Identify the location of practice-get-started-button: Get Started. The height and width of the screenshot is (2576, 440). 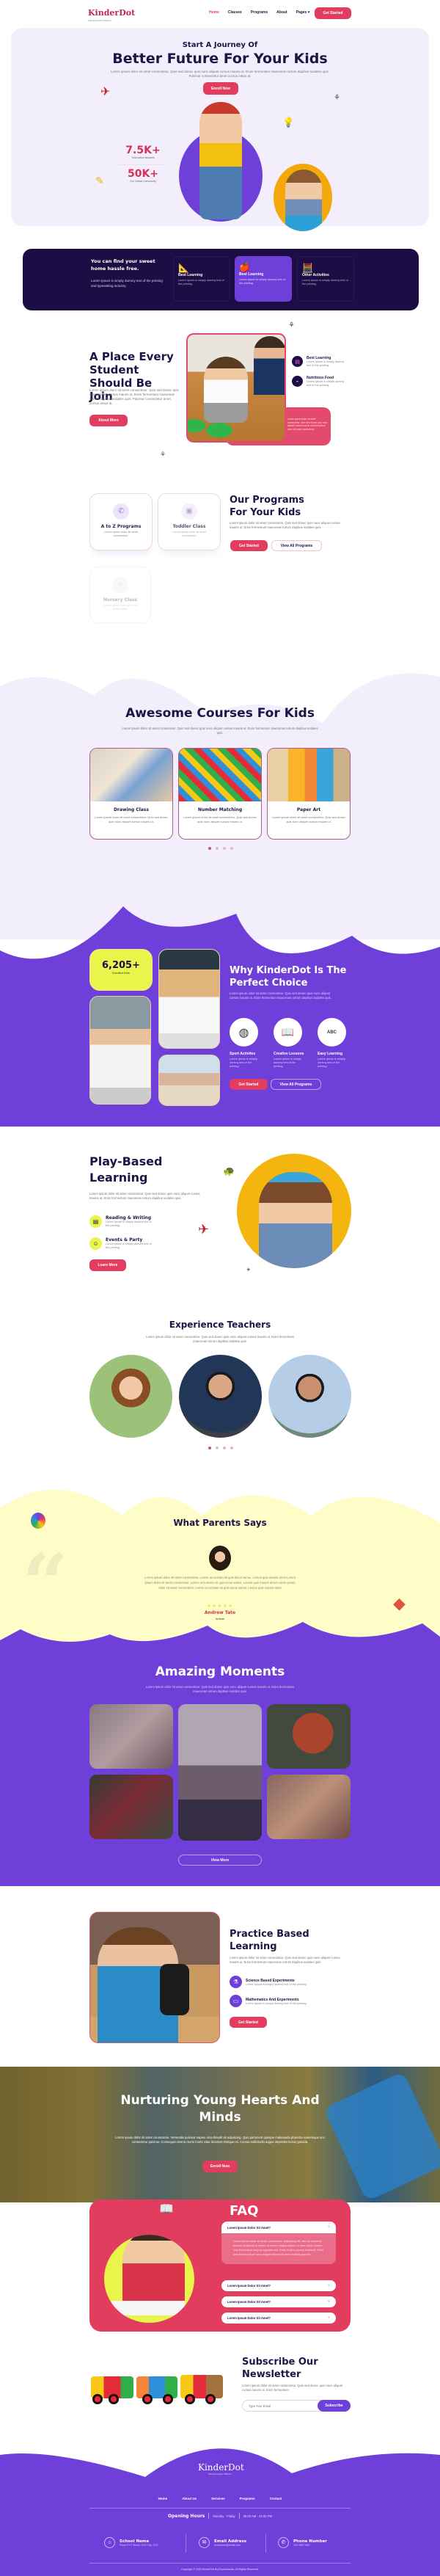
(248, 2022).